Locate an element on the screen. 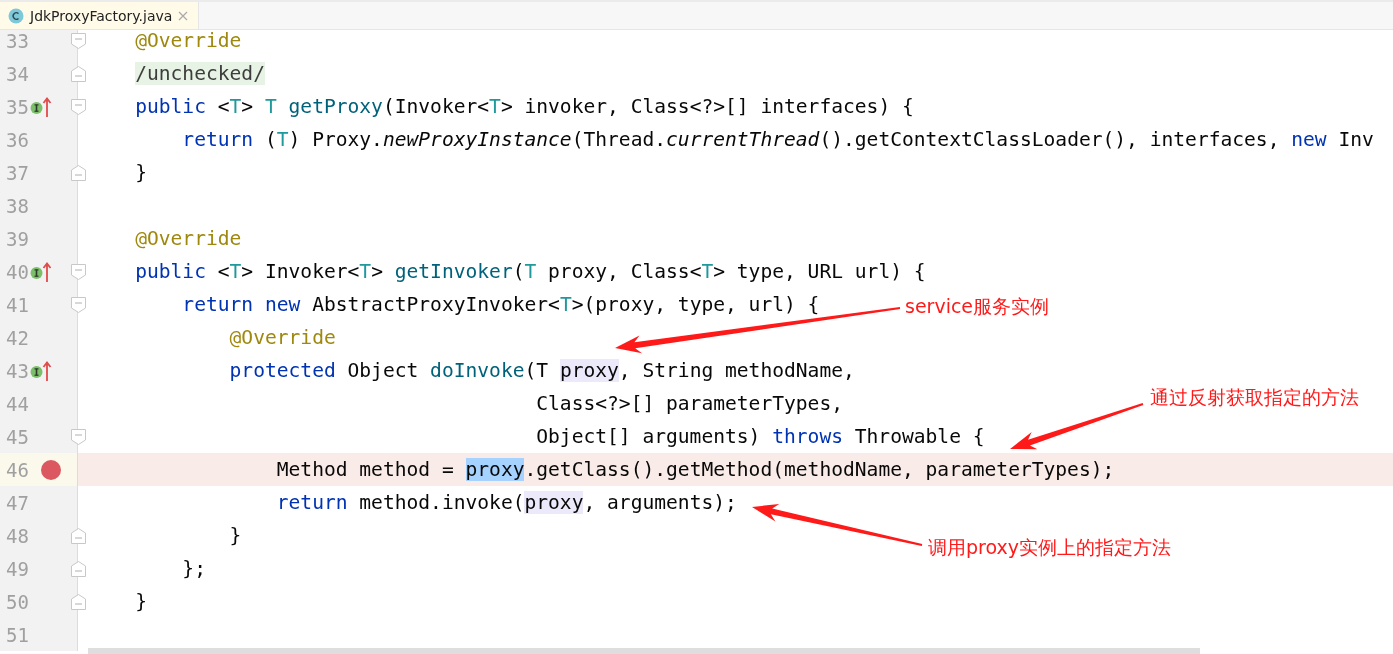  annotation-label: service服务实例 is located at coordinates (977, 306).